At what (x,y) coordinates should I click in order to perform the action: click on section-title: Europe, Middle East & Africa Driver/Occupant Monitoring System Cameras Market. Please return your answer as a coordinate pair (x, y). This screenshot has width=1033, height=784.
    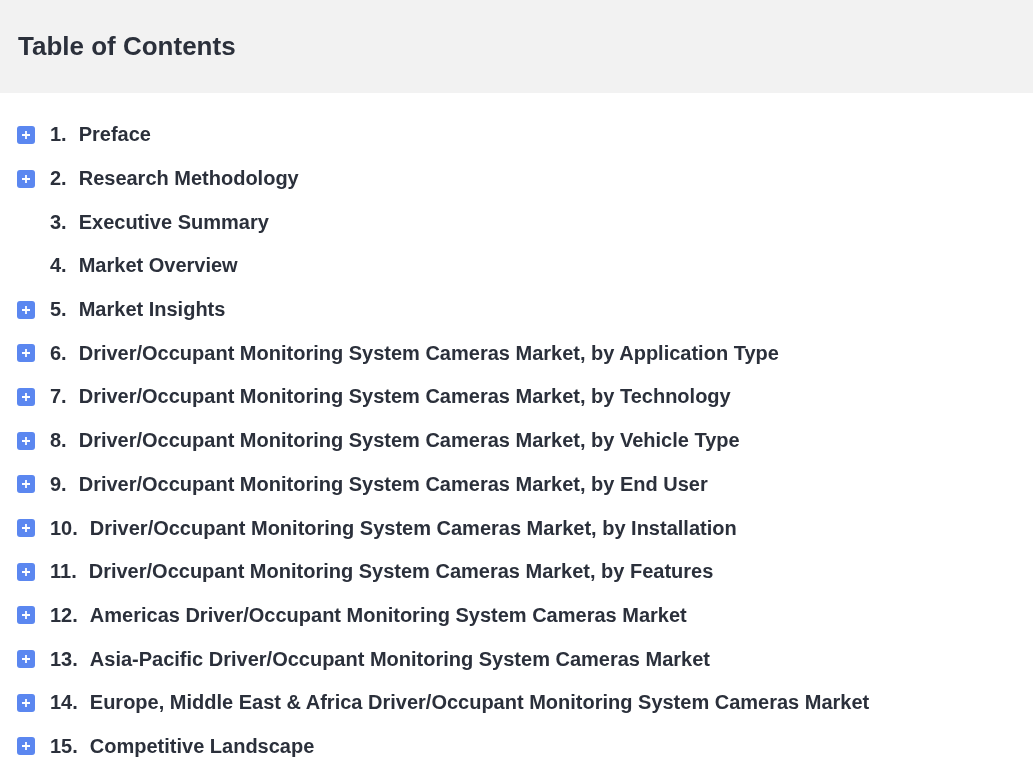
    Looking at the image, I should click on (479, 703).